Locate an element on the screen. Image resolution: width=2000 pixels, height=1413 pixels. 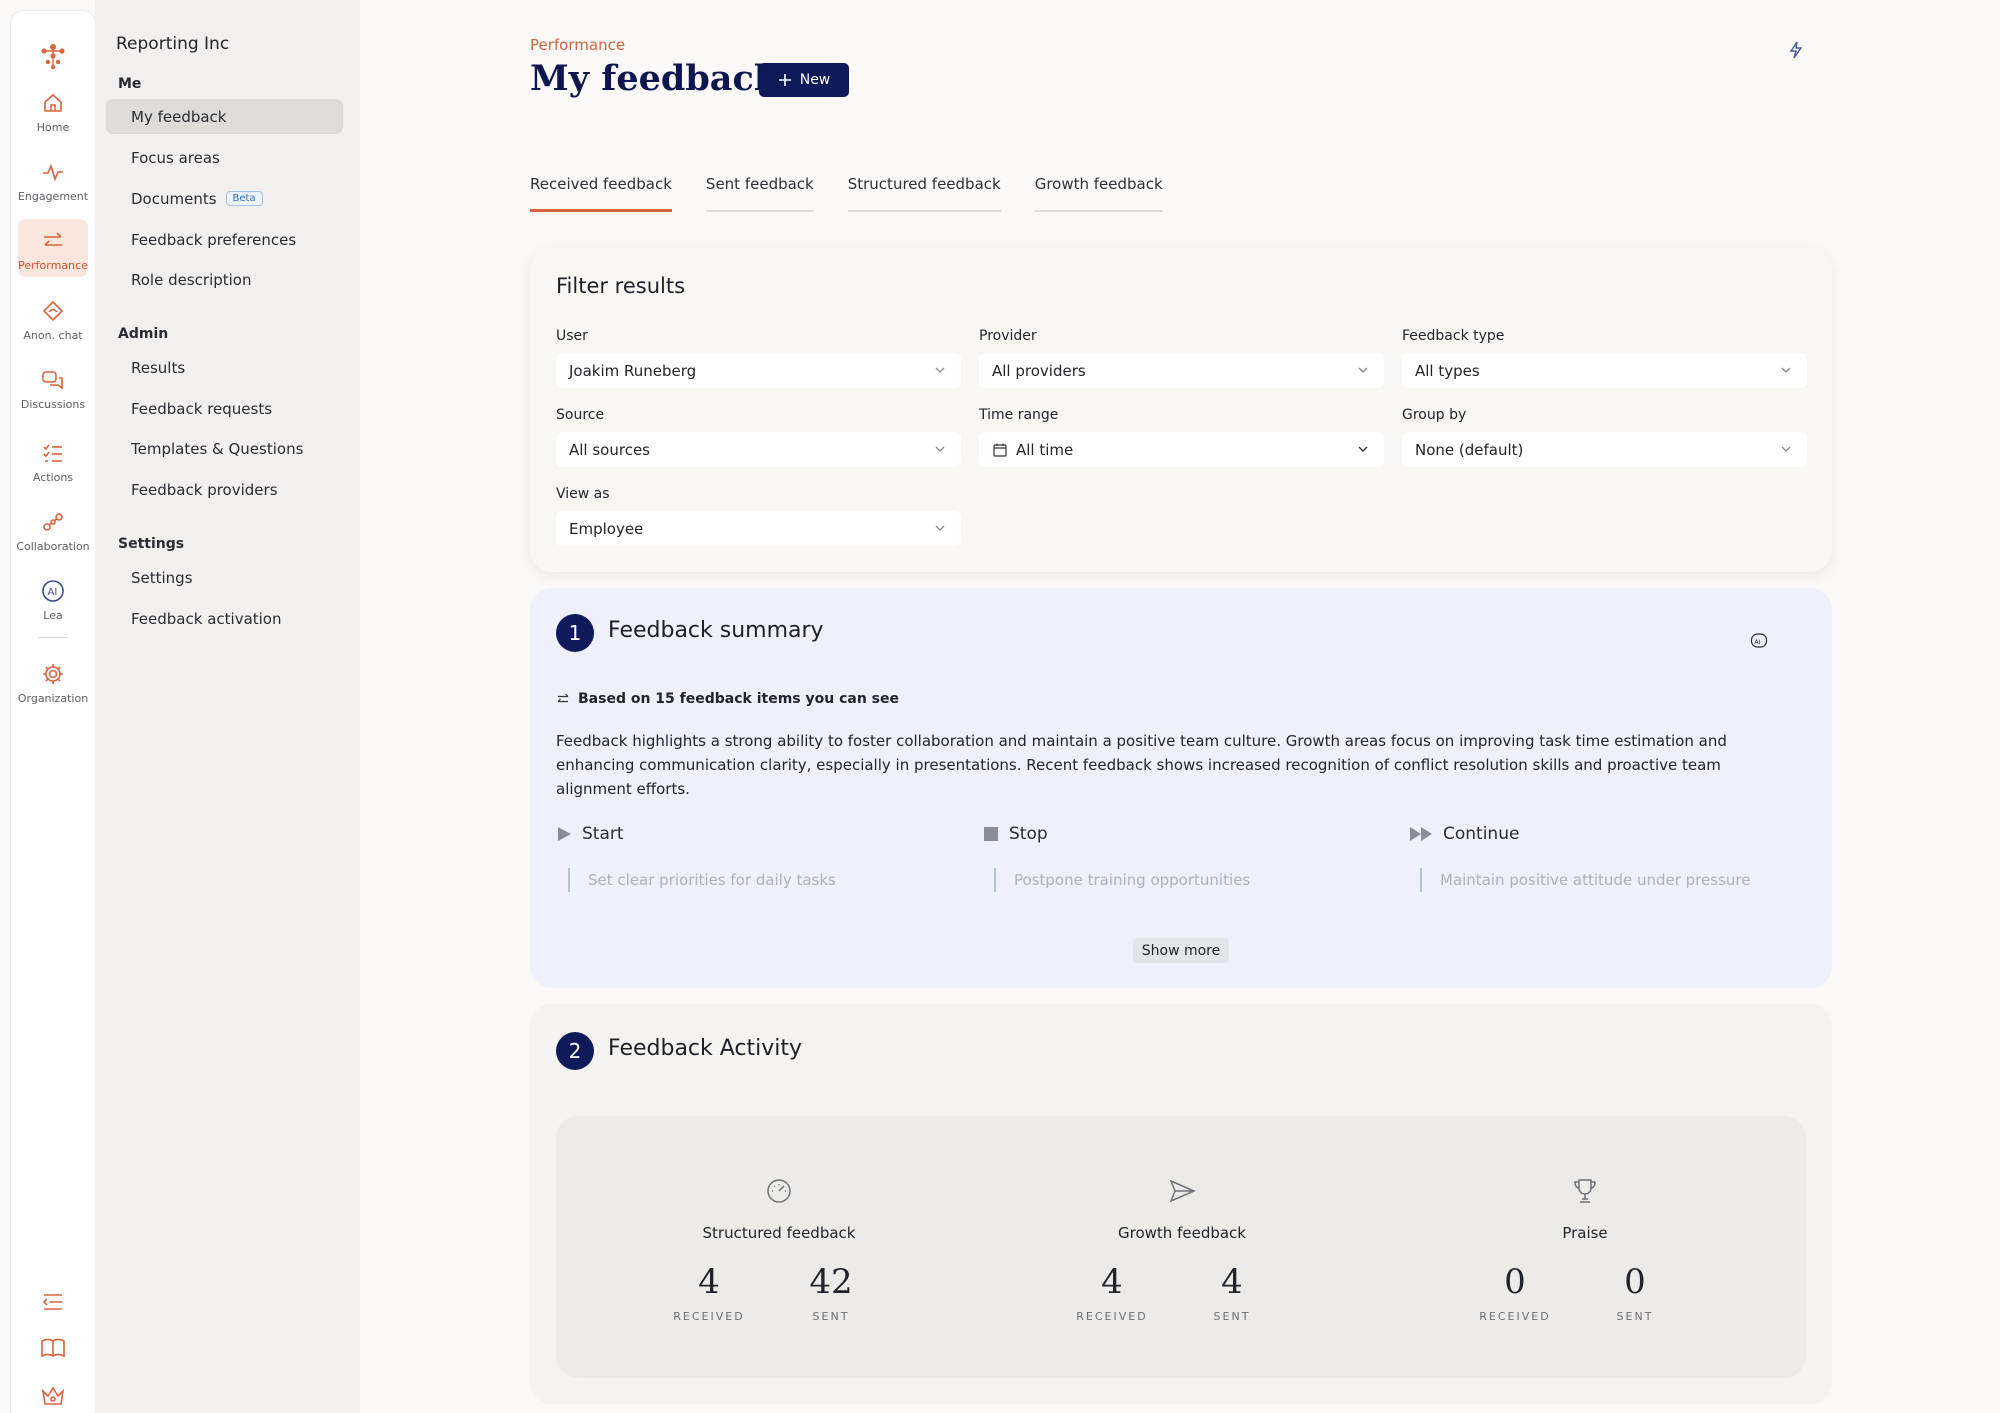
breadcrumb: Performance is located at coordinates (577, 45).